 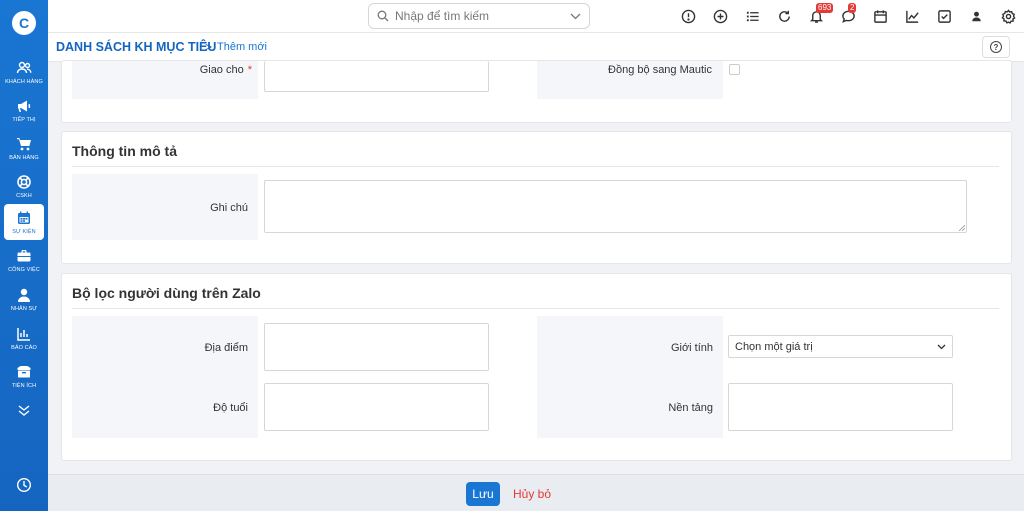 What do you see at coordinates (24, 181) in the screenshot?
I see `lifebuoy-icon` at bounding box center [24, 181].